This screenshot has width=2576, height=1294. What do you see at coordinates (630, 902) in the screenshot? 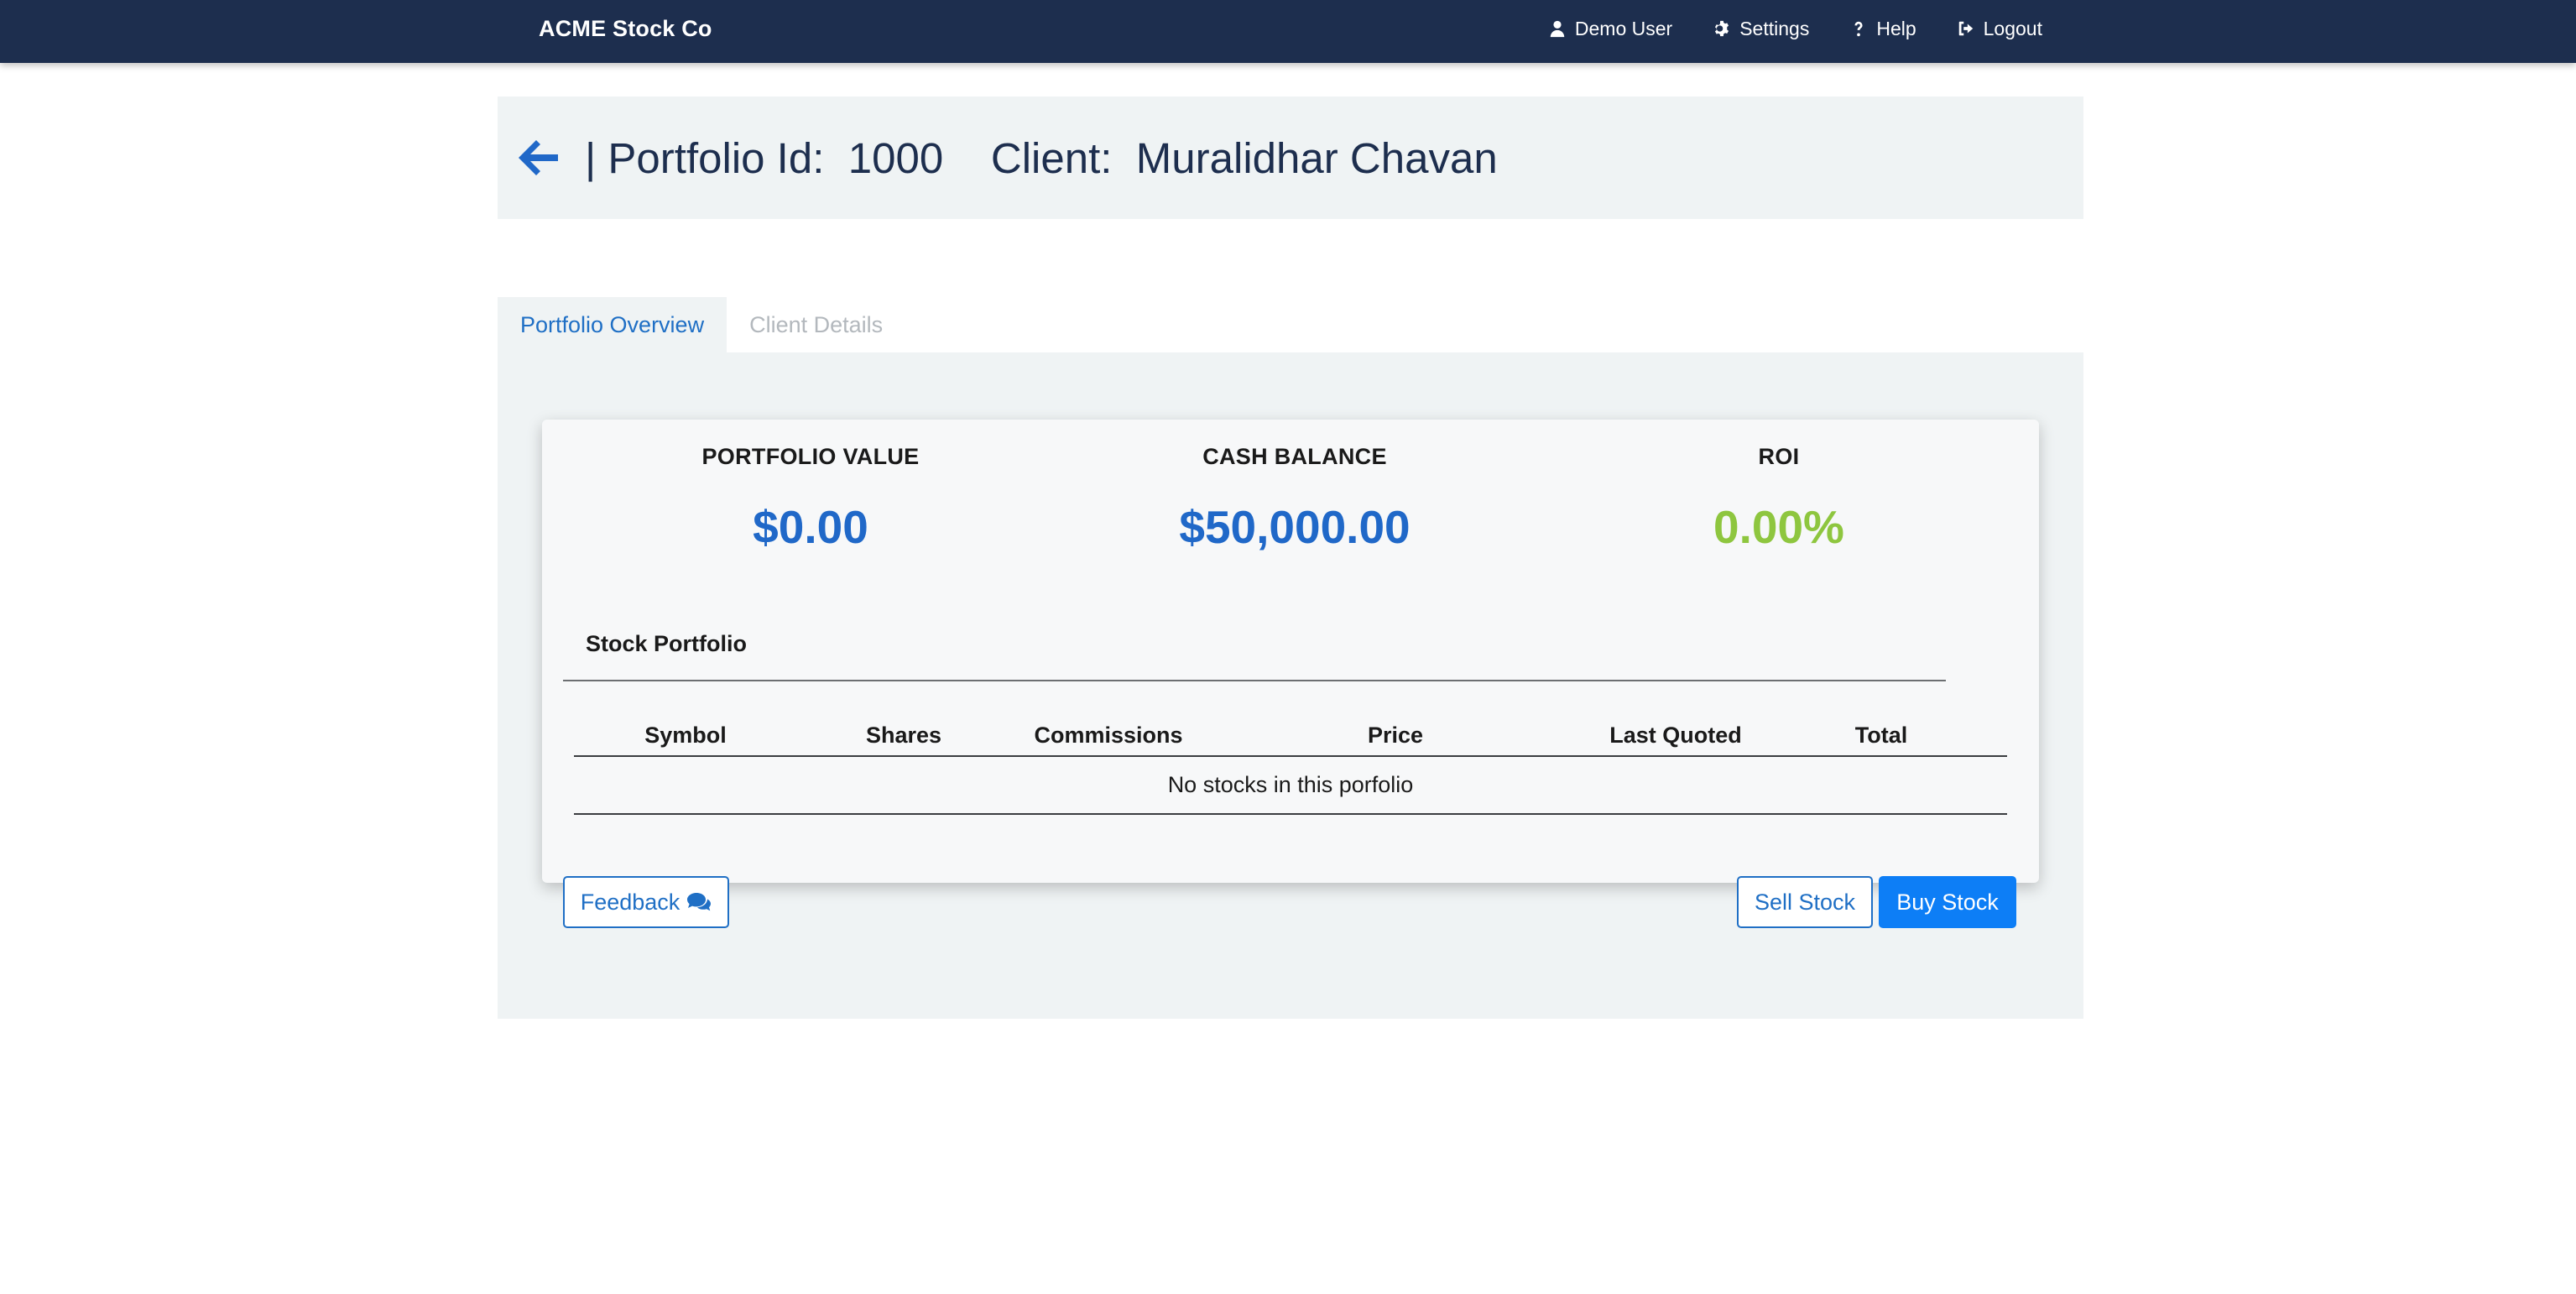
I see `feedback-button-label: Feedback` at bounding box center [630, 902].